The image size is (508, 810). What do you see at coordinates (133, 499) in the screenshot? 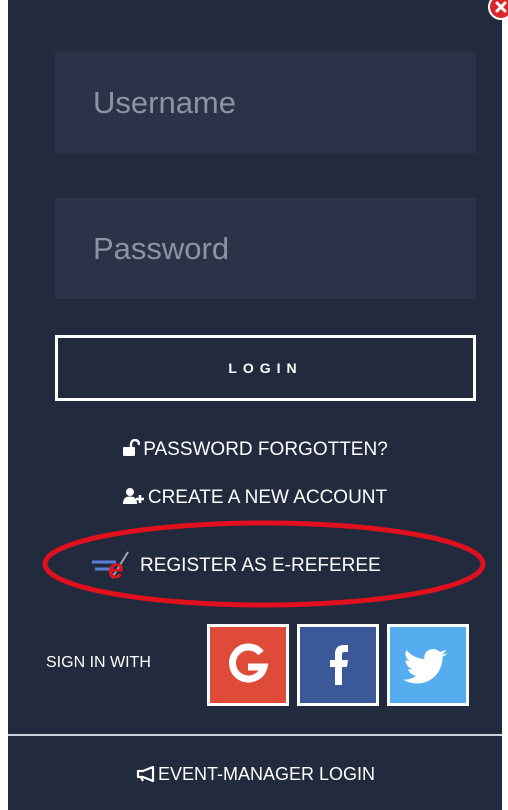
I see `user-plus-icon` at bounding box center [133, 499].